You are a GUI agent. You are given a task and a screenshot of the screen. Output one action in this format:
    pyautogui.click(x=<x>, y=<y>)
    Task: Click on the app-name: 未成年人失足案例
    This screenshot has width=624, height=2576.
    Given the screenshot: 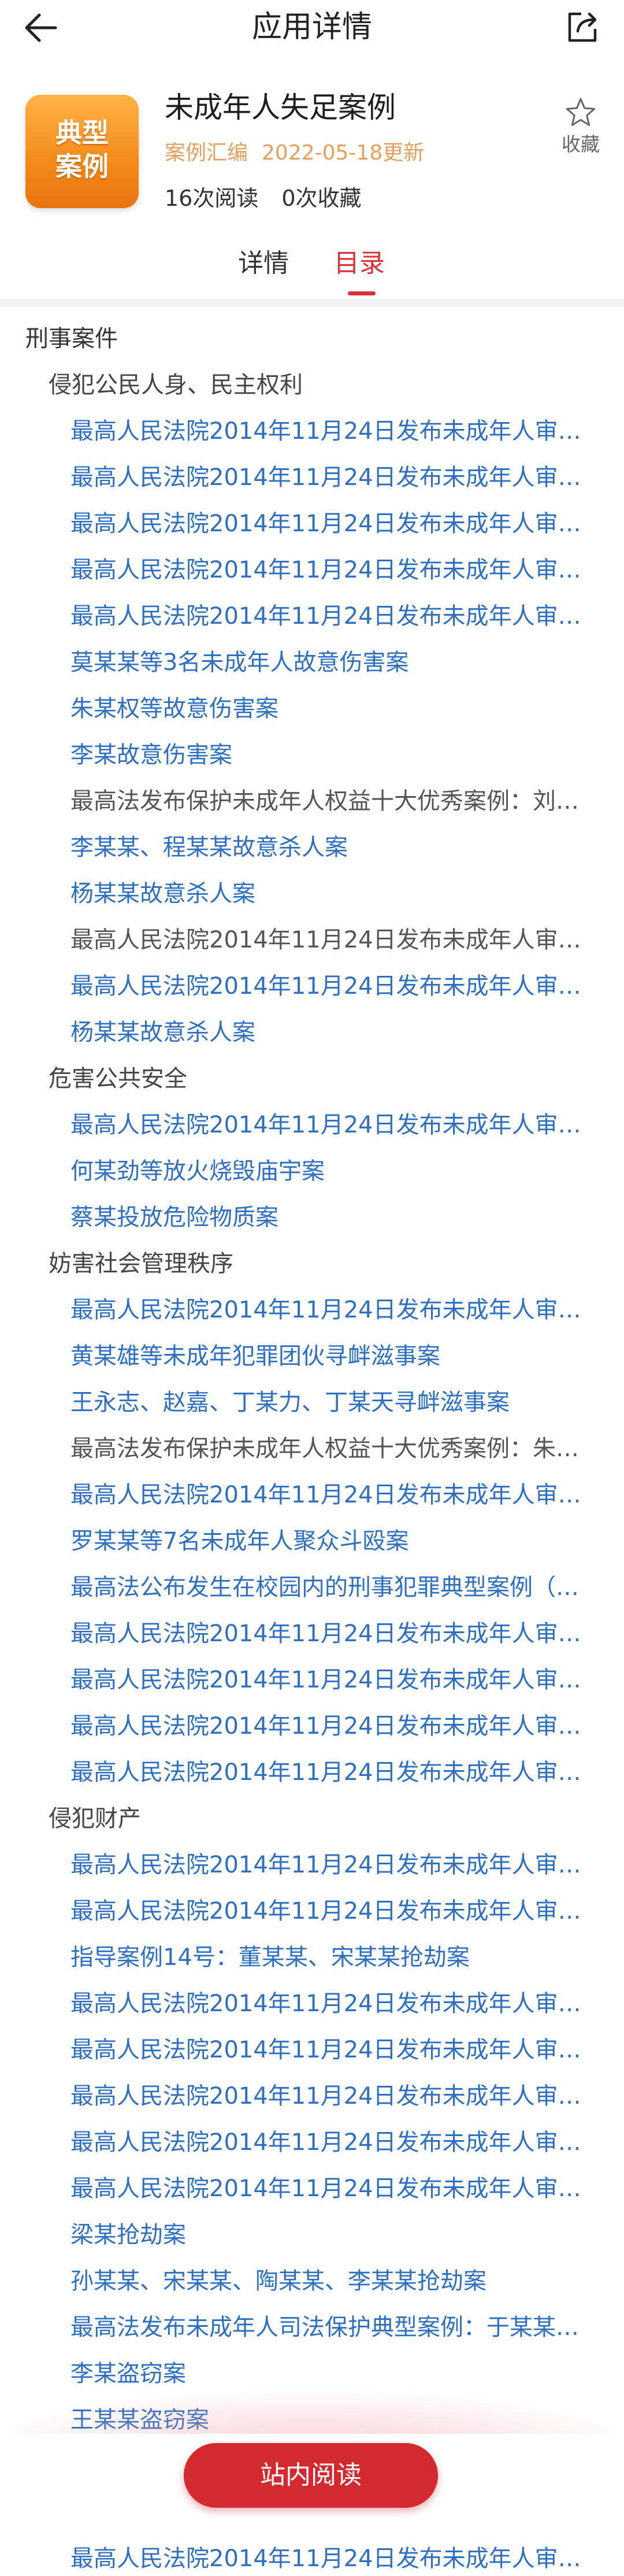 What is the action you would take?
    pyautogui.click(x=280, y=107)
    